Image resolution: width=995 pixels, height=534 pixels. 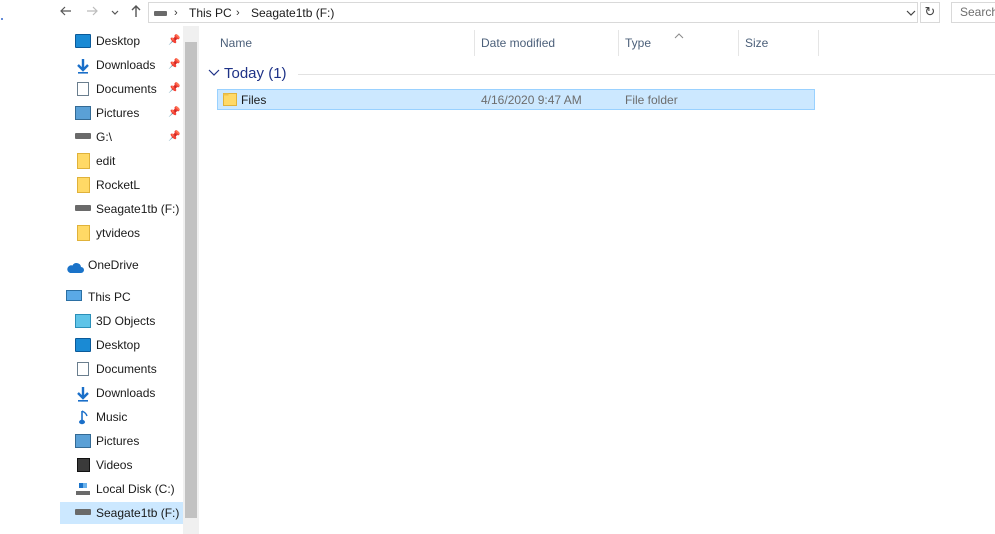 I want to click on music-note-icon, so click(x=87, y=417).